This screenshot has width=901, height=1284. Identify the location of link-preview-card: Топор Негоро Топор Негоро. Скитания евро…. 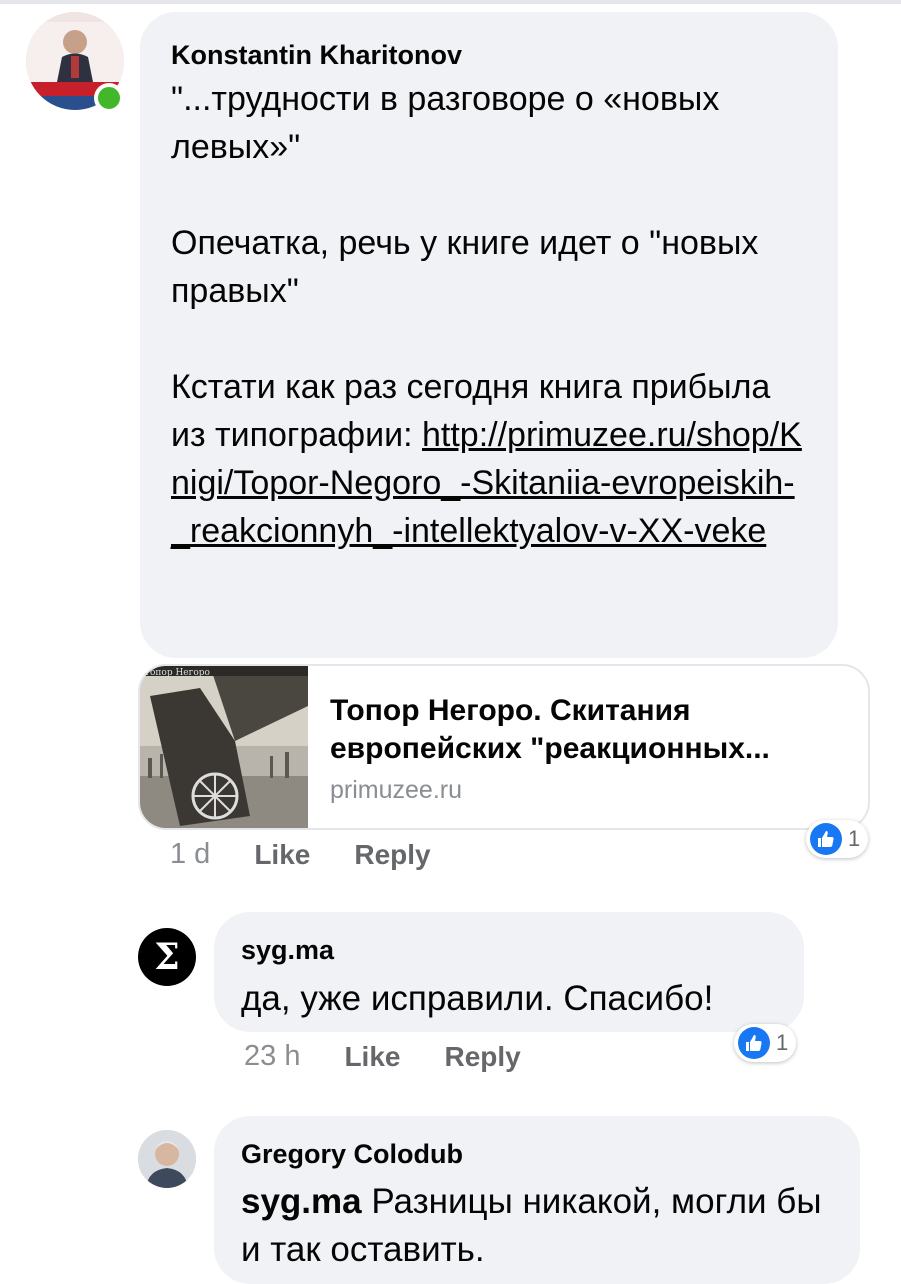
(504, 747).